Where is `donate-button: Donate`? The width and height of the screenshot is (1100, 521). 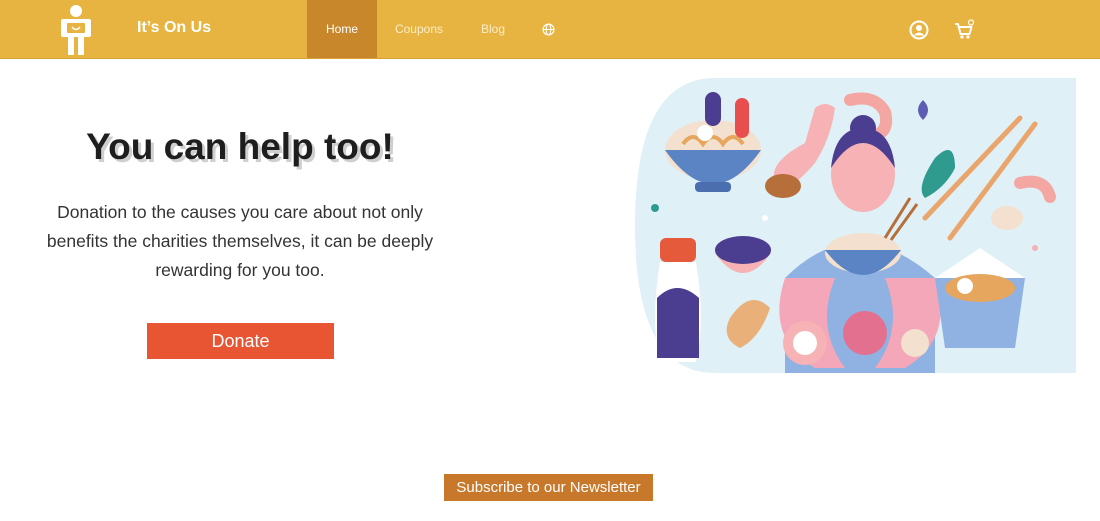 donate-button: Donate is located at coordinates (240, 341).